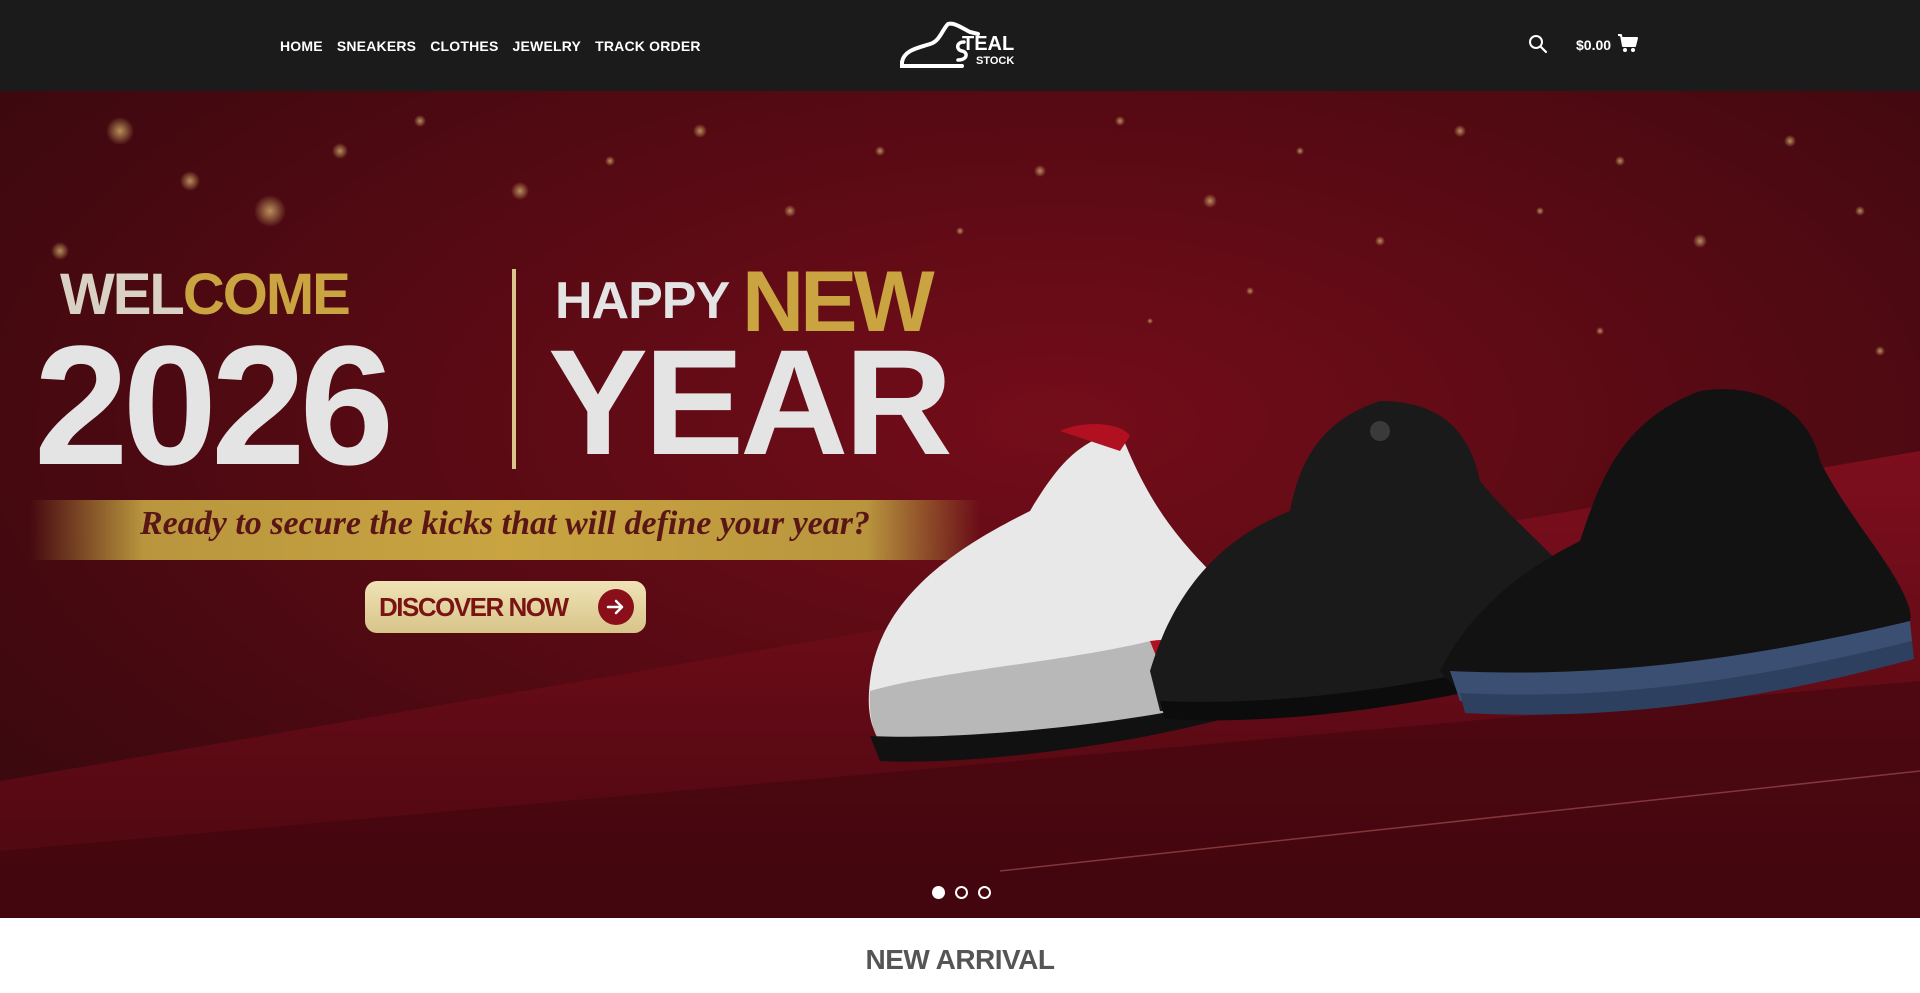 This screenshot has width=1920, height=993. What do you see at coordinates (1628, 45) in the screenshot?
I see `cart-icon` at bounding box center [1628, 45].